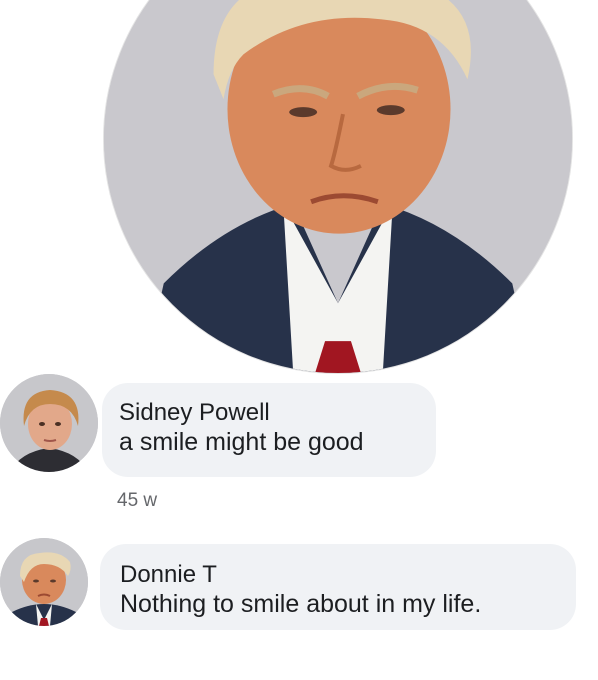  Describe the element at coordinates (137, 501) in the screenshot. I see `comment-timestamp: 45 w` at that location.